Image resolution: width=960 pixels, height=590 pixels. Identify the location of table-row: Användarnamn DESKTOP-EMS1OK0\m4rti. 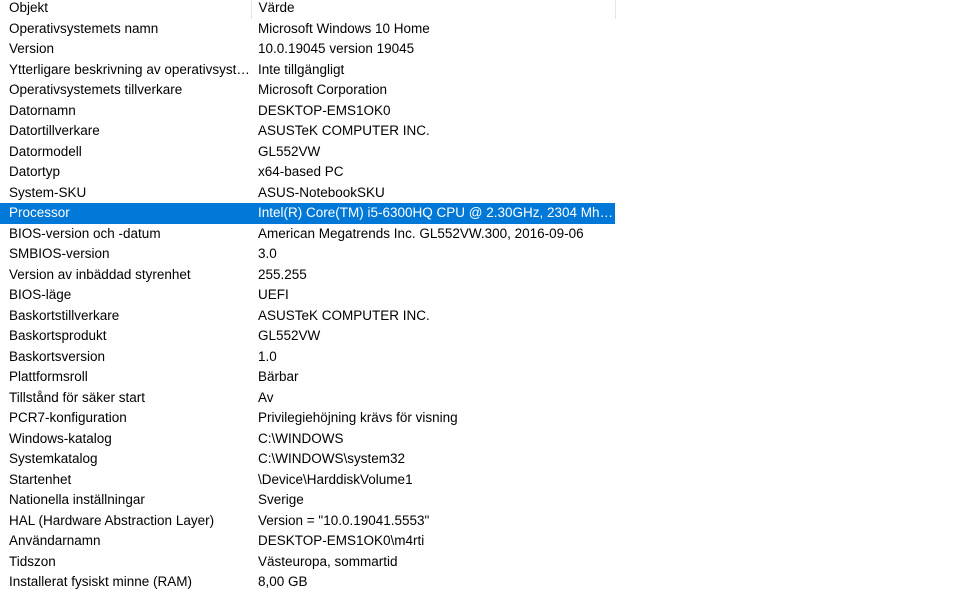
(307, 541).